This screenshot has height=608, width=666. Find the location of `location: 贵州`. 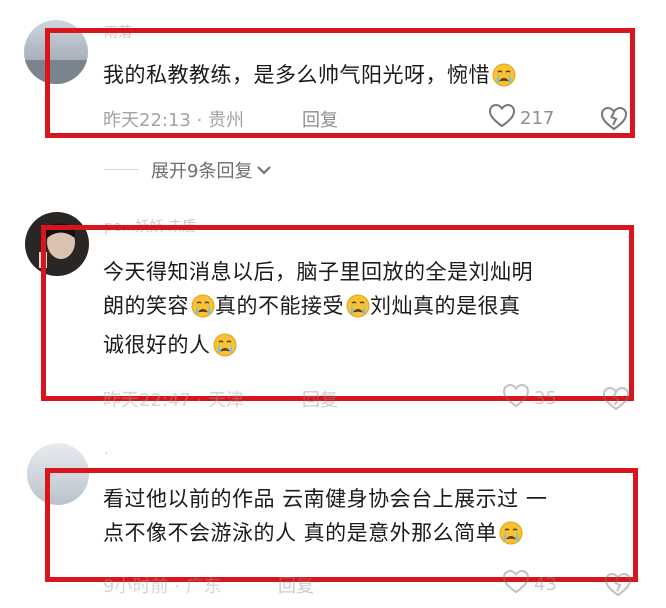

location: 贵州 is located at coordinates (226, 120).